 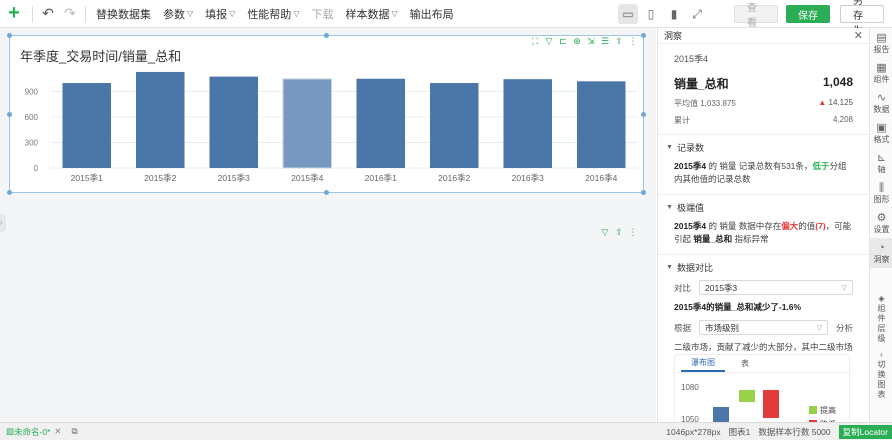 What do you see at coordinates (881, 259) in the screenshot?
I see `rail-label: 洞察` at bounding box center [881, 259].